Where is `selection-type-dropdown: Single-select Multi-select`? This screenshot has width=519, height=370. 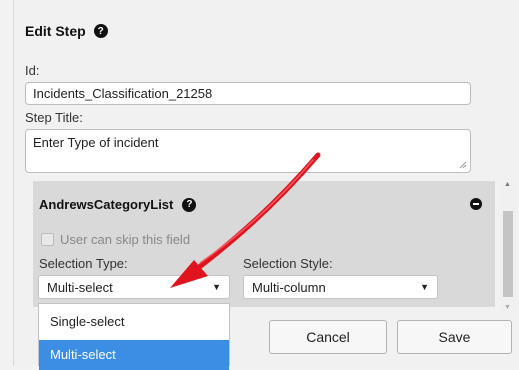 selection-type-dropdown: Single-select Multi-select is located at coordinates (134, 336).